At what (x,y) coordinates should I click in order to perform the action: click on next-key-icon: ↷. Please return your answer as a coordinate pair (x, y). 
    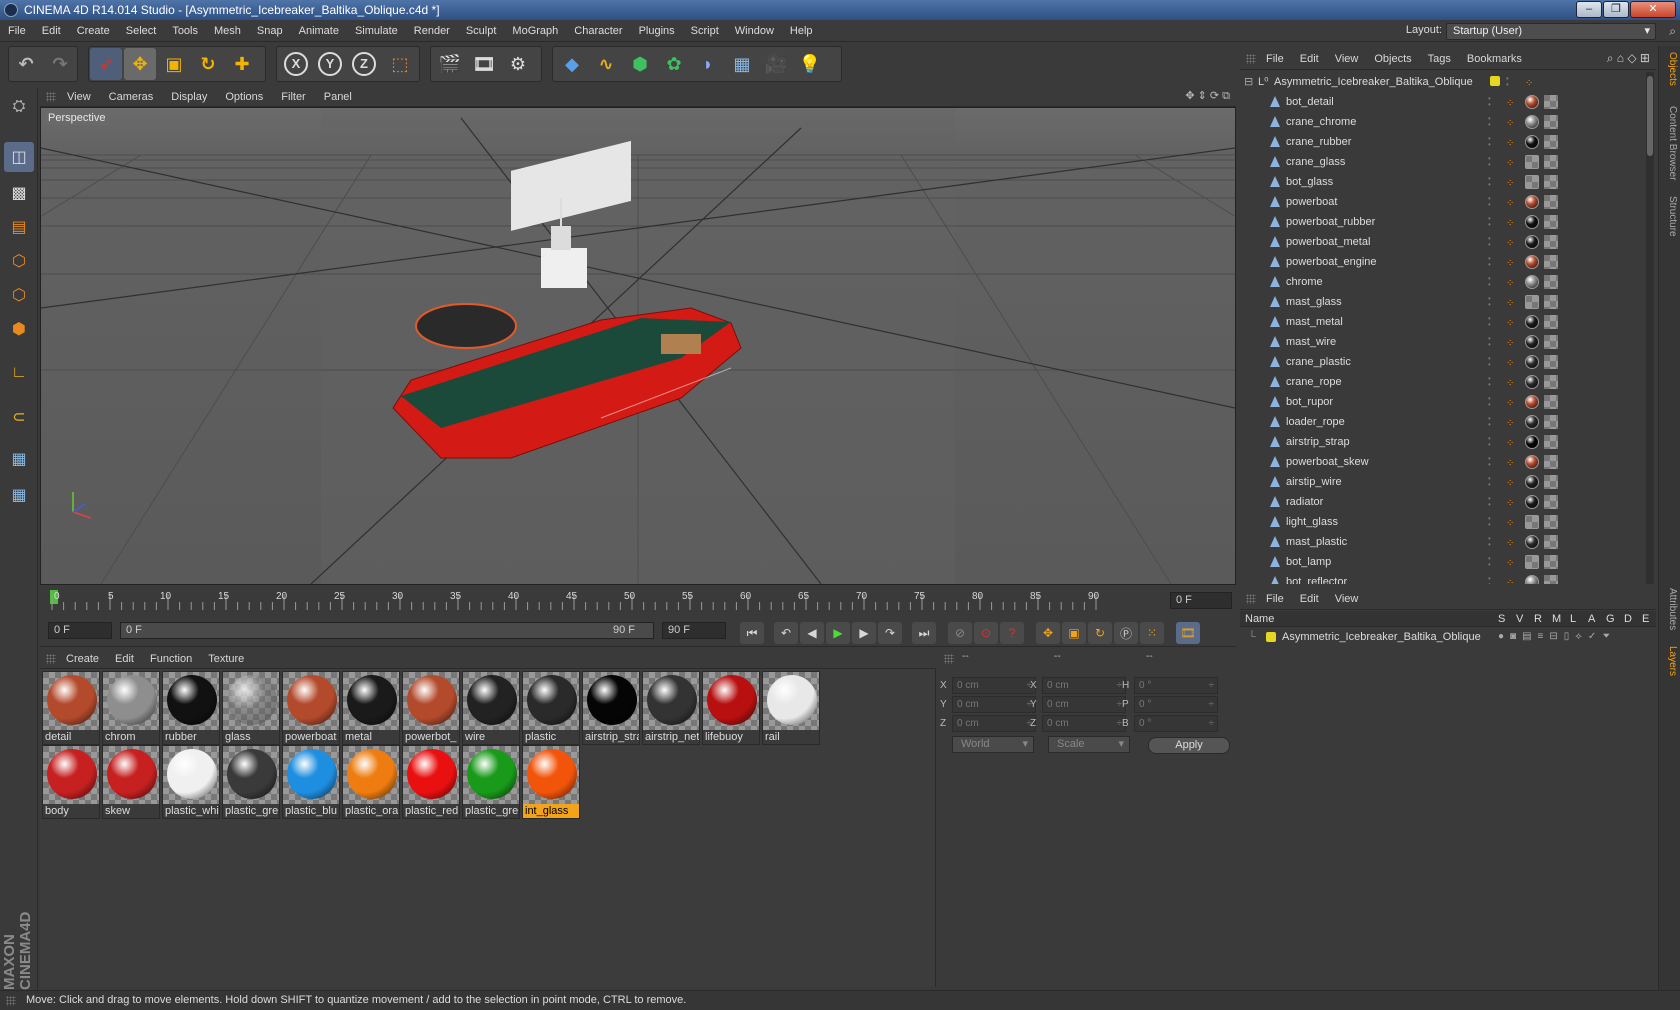
    Looking at the image, I should click on (890, 633).